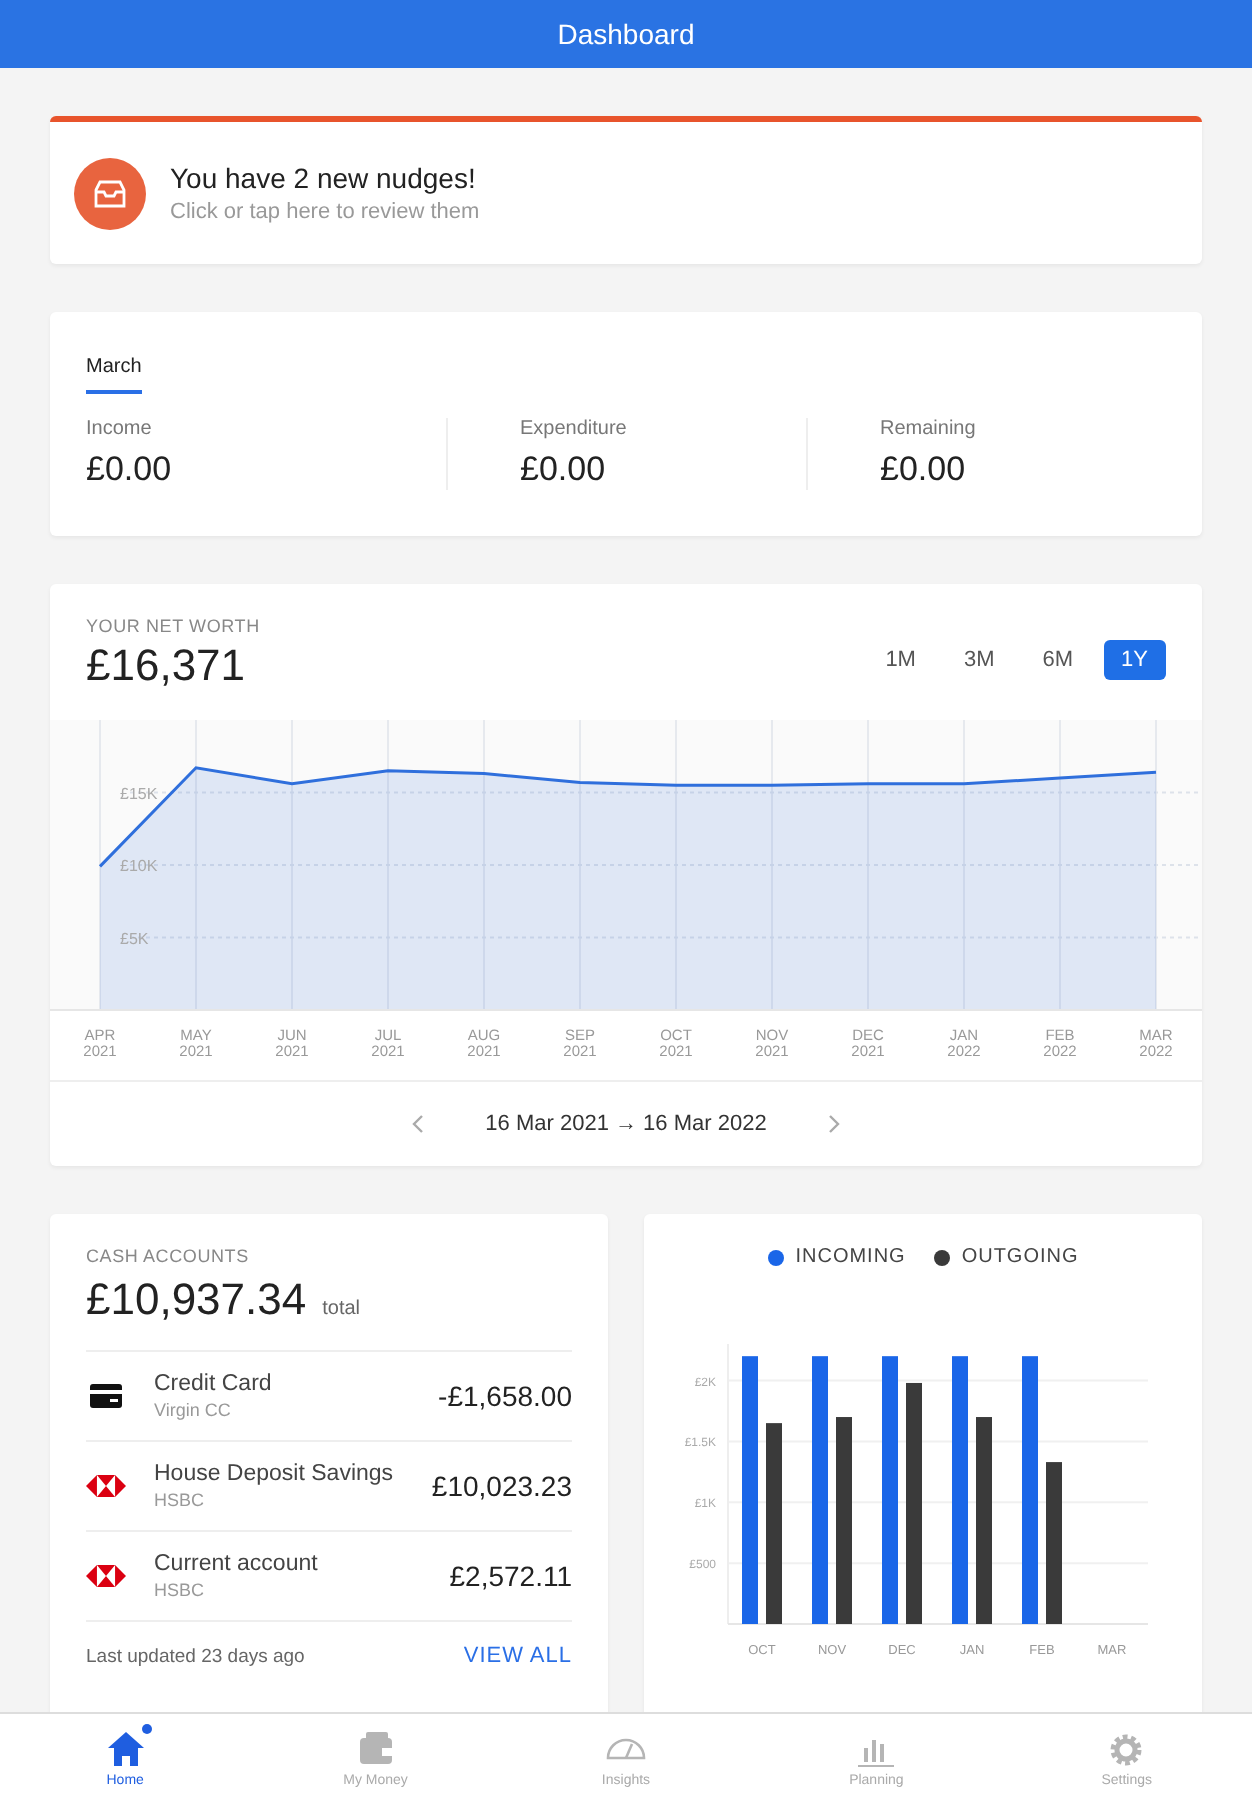  Describe the element at coordinates (1020, 1257) in the screenshot. I see `legend-label: OUTGOING` at that location.